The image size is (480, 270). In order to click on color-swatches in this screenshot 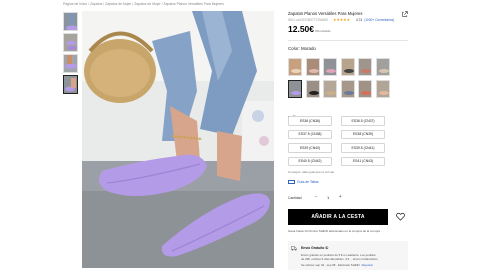, I will do `click(343, 78)`.